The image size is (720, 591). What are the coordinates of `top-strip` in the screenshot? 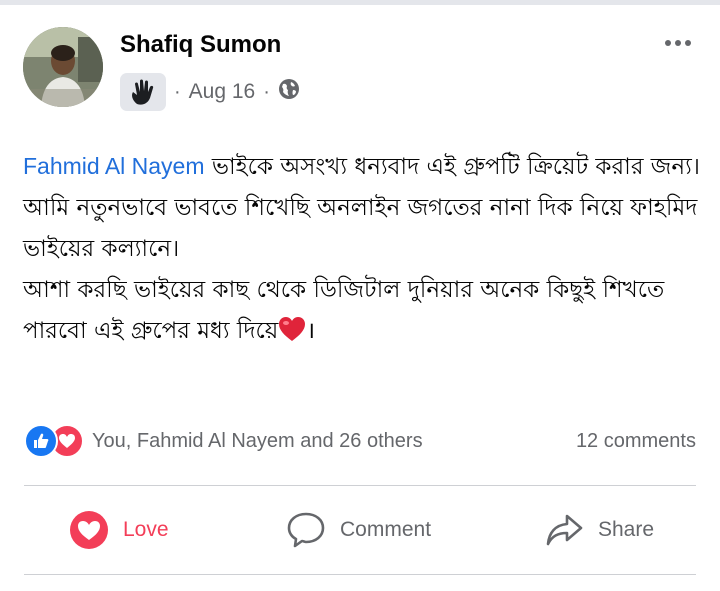 It's located at (360, 2).